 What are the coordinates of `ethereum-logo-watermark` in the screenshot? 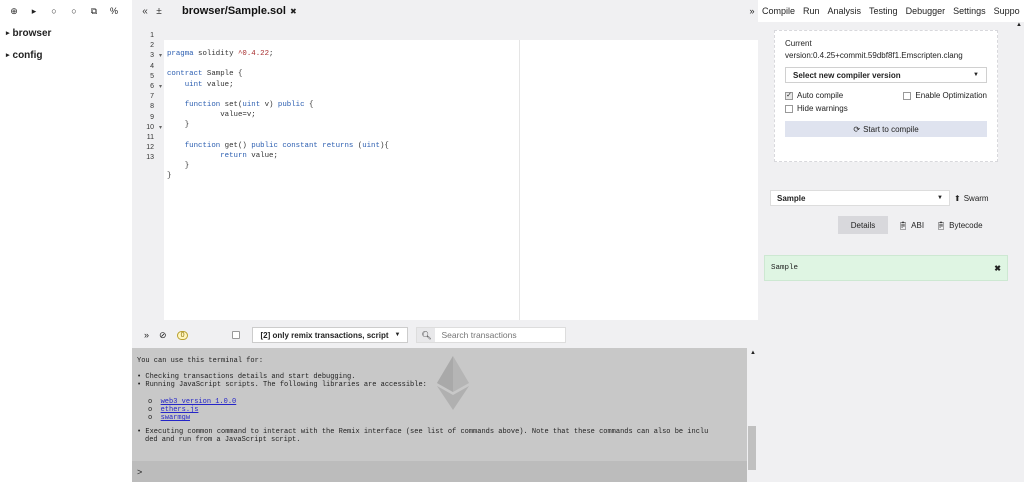 It's located at (453, 383).